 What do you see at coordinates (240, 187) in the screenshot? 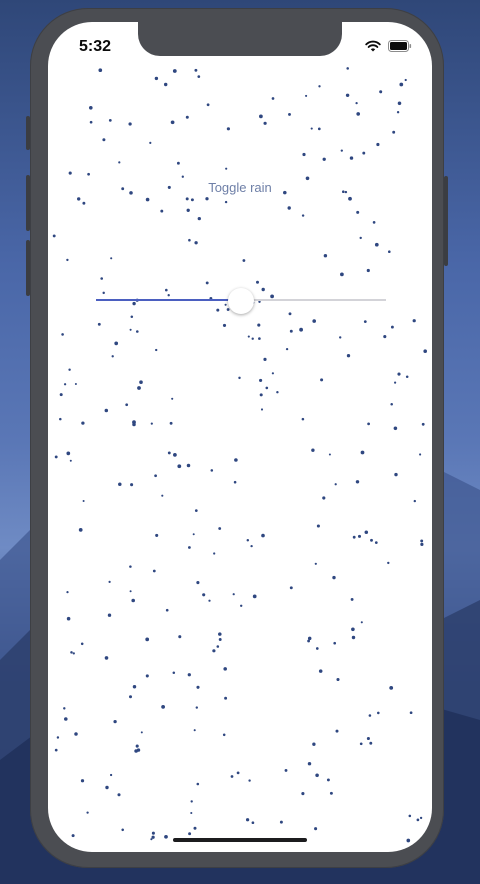
I see `toggle-rain-button: Toggle rain` at bounding box center [240, 187].